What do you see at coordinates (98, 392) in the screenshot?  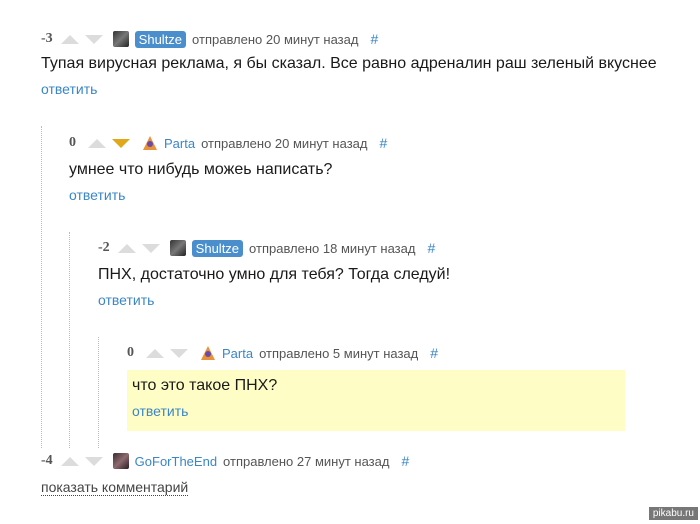 I see `thread-guide-level3` at bounding box center [98, 392].